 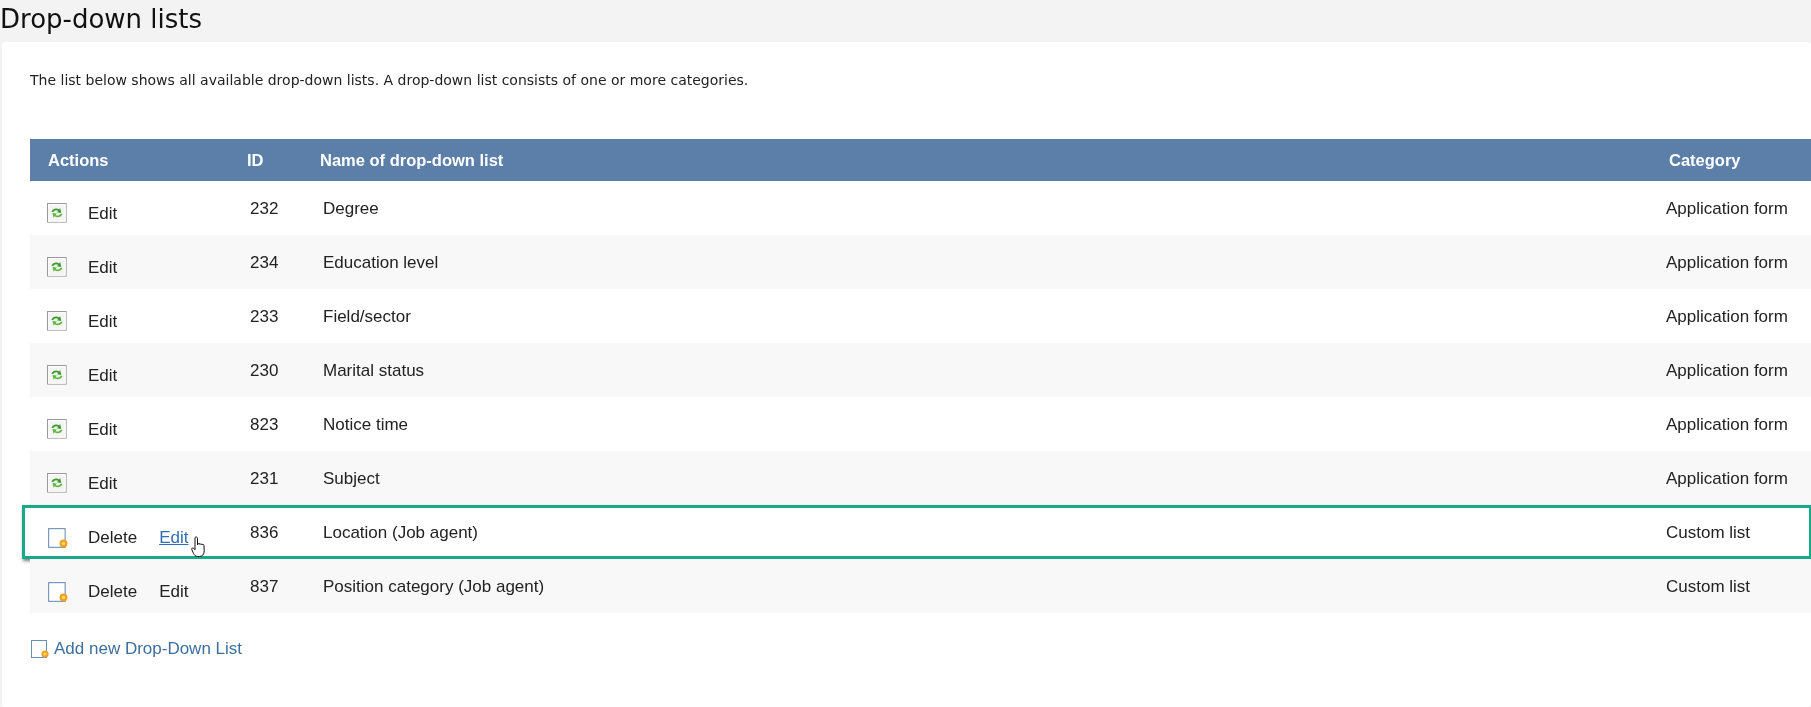 What do you see at coordinates (136, 649) in the screenshot?
I see `add-list-link: Add new Drop-Down List` at bounding box center [136, 649].